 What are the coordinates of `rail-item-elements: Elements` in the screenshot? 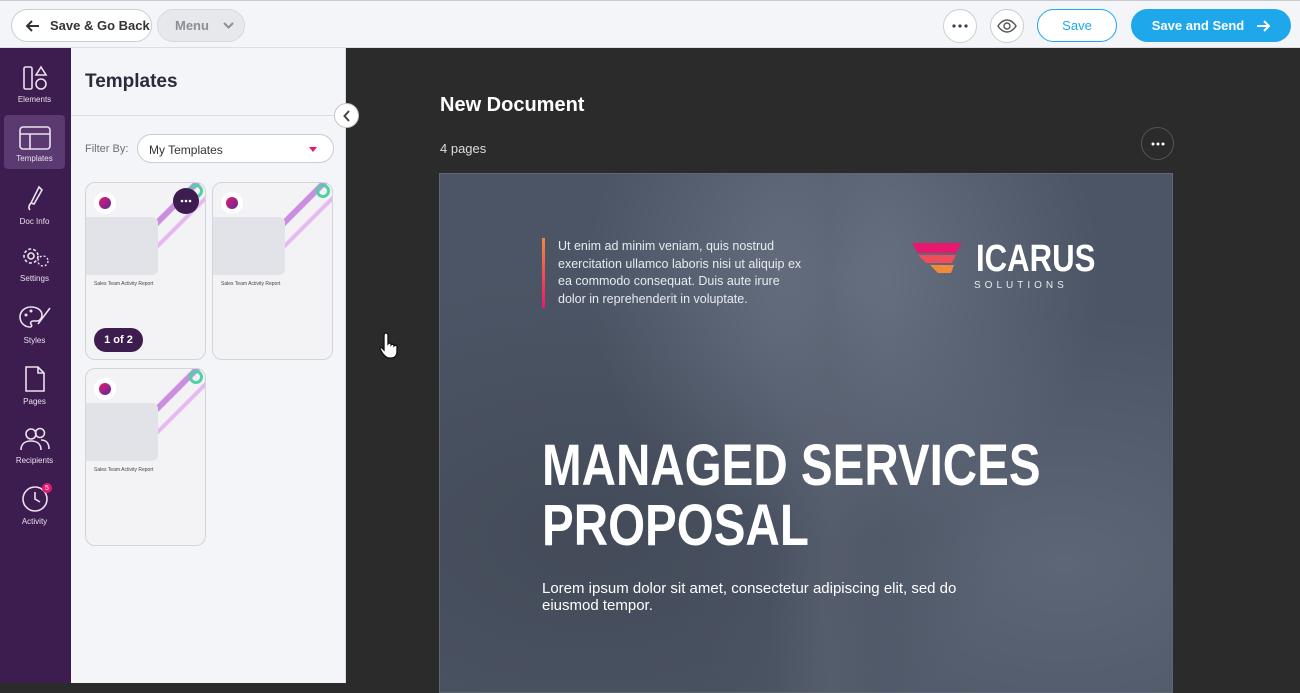 It's located at (34, 83).